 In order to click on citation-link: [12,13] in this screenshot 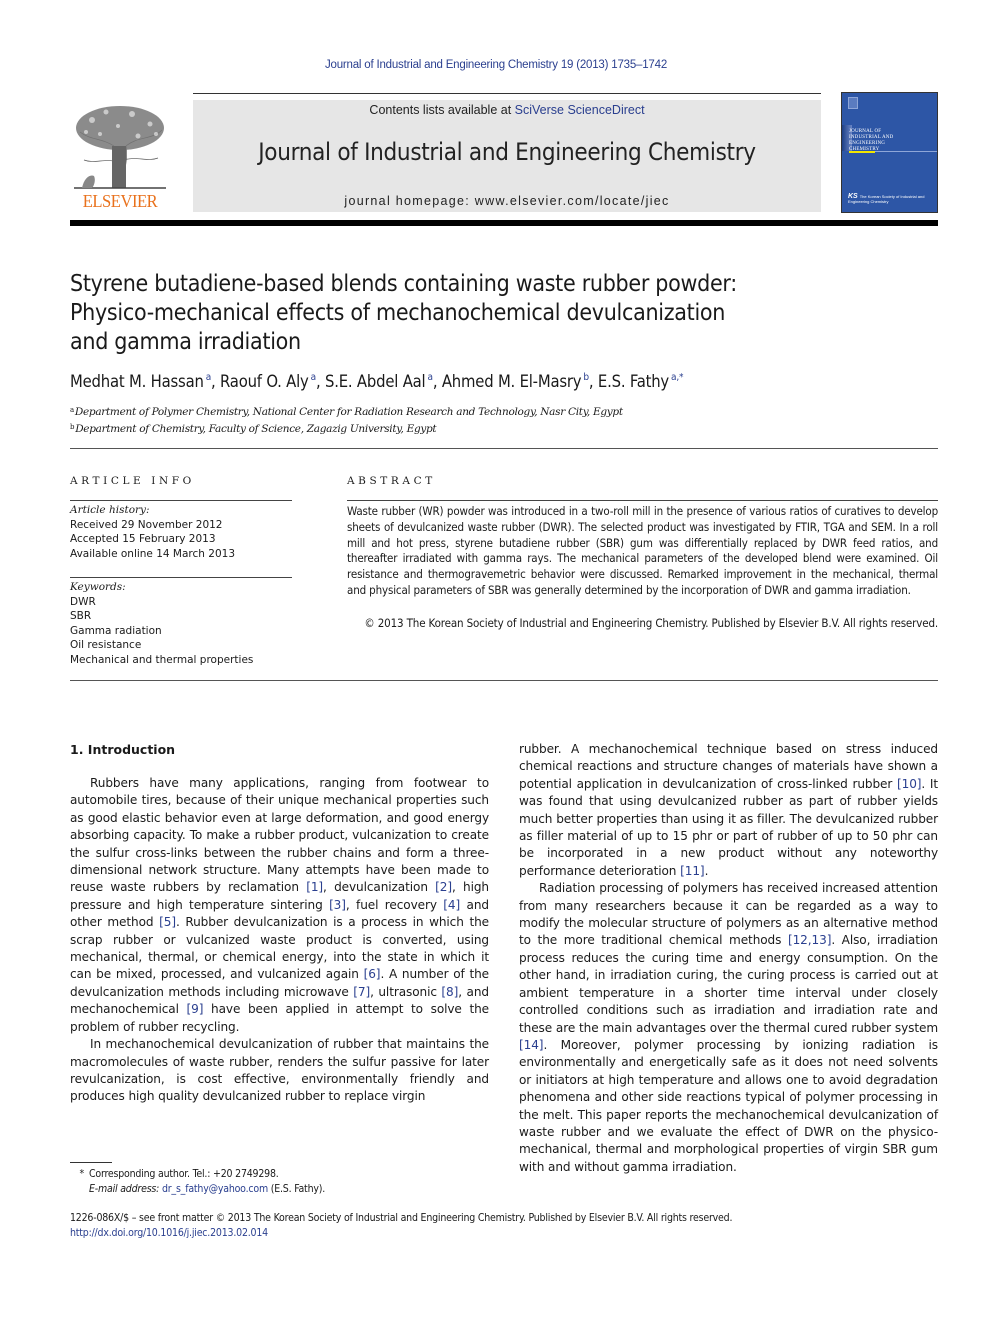, I will do `click(809, 940)`.